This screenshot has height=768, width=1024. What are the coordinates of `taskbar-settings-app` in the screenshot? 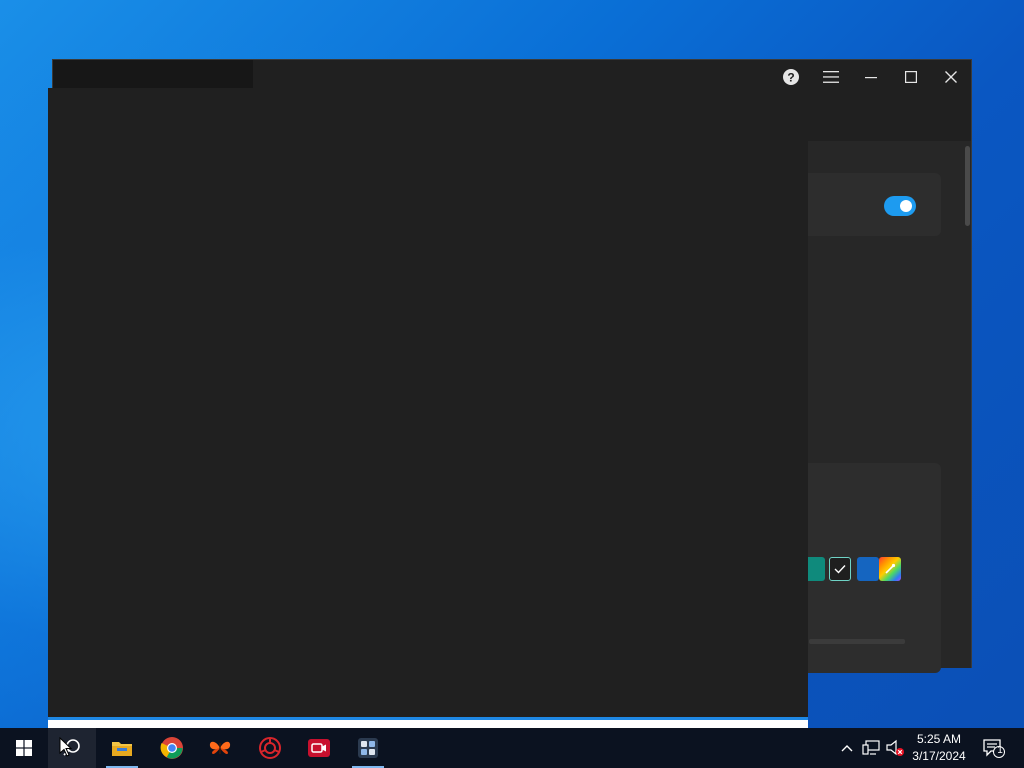 It's located at (368, 748).